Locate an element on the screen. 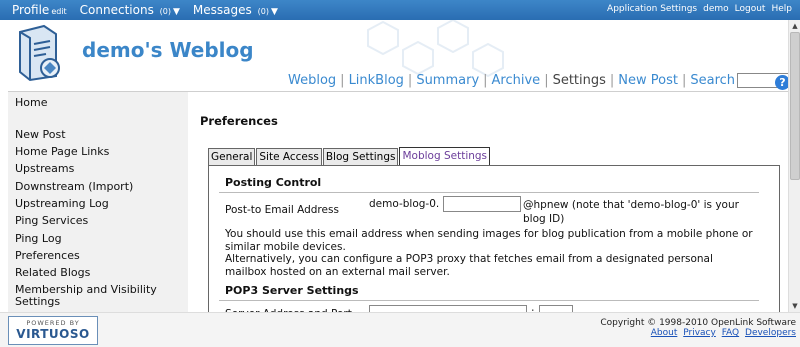 The width and height of the screenshot is (800, 347). profile-menu: Profile edit is located at coordinates (39, 10).